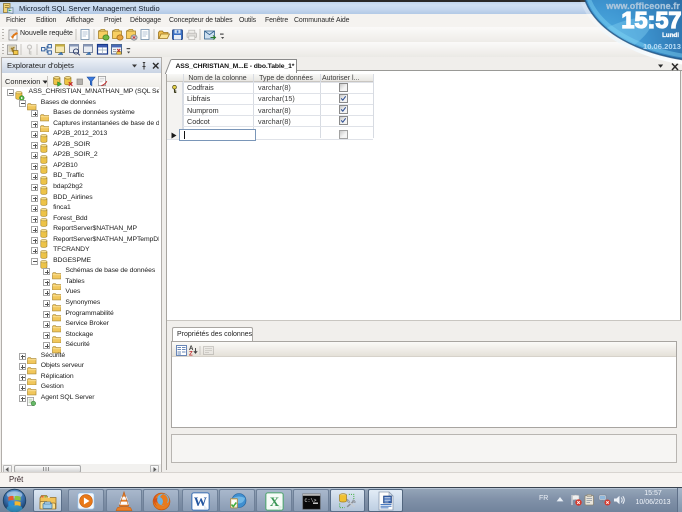 The height and width of the screenshot is (512, 682). What do you see at coordinates (274, 500) in the screenshot?
I see `svg-text: X` at bounding box center [274, 500].